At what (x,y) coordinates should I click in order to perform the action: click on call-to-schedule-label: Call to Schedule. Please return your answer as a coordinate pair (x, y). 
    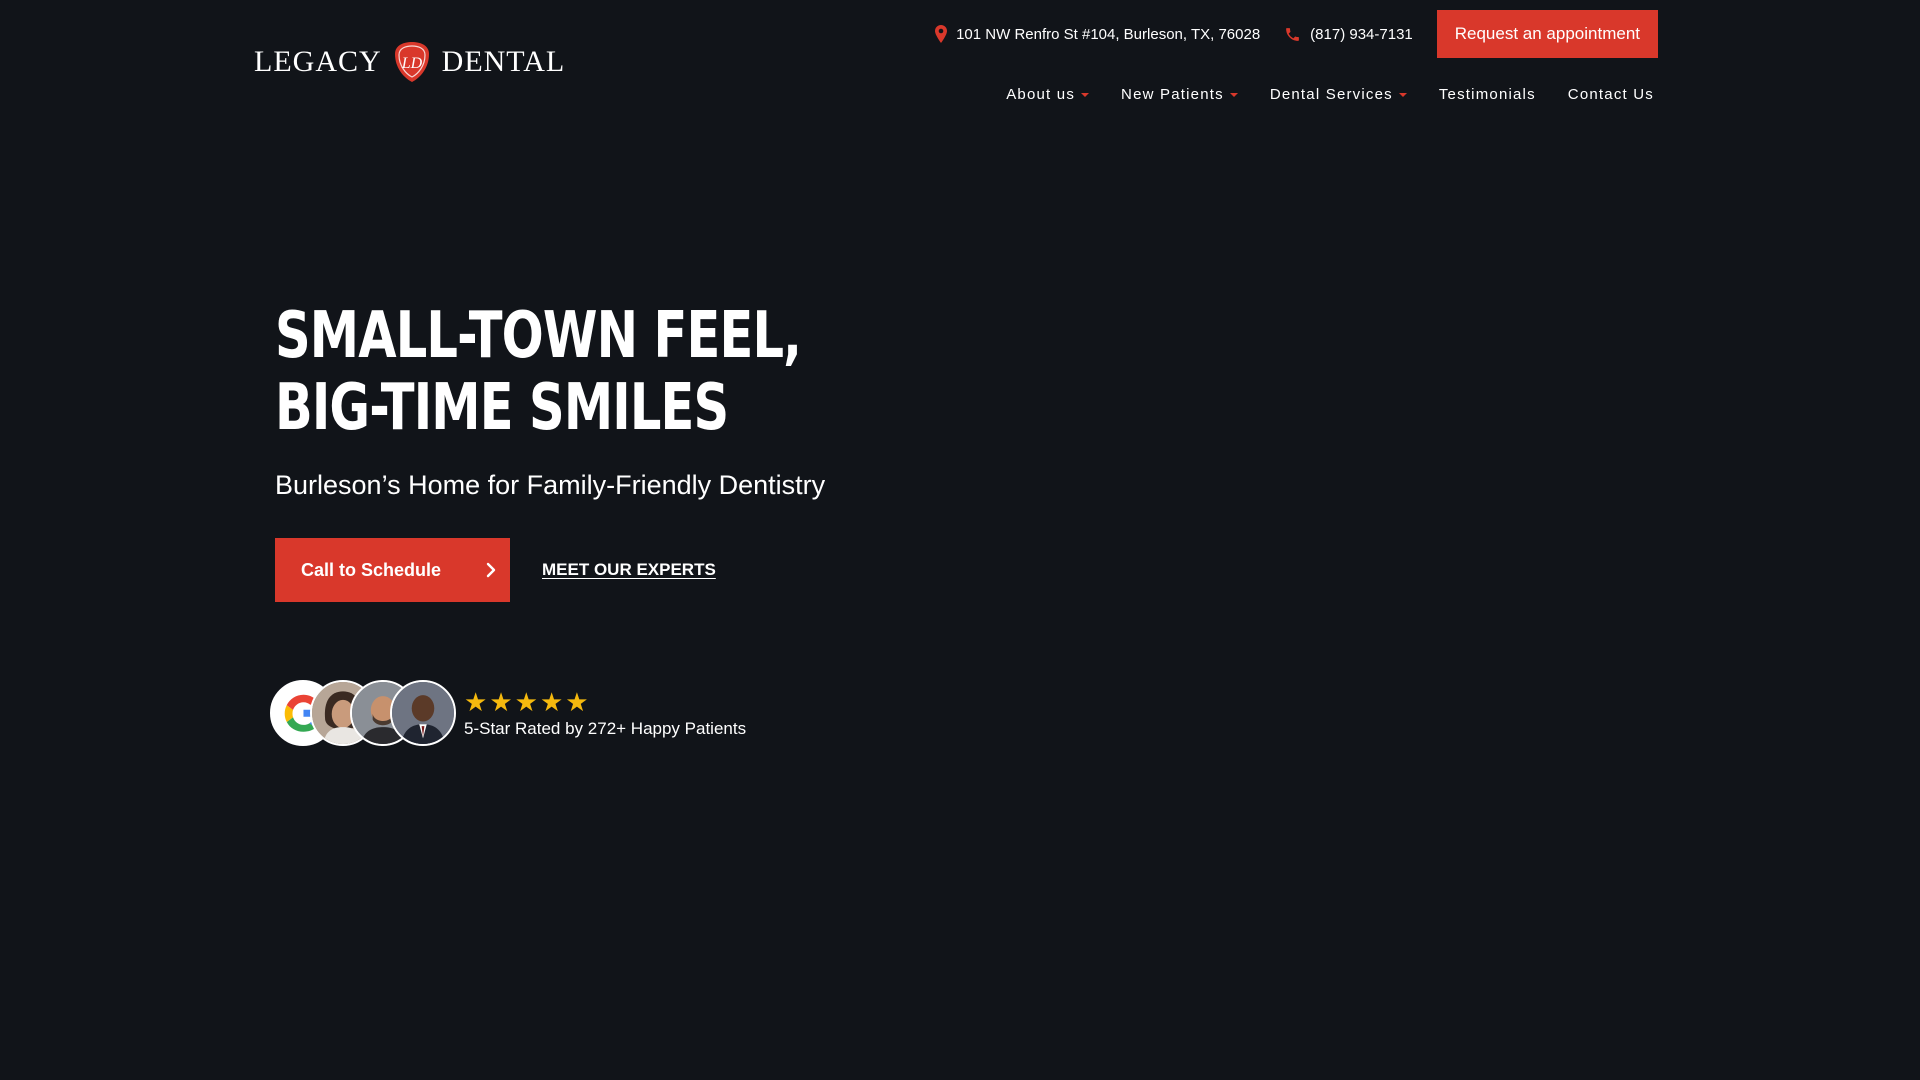
    Looking at the image, I should click on (371, 569).